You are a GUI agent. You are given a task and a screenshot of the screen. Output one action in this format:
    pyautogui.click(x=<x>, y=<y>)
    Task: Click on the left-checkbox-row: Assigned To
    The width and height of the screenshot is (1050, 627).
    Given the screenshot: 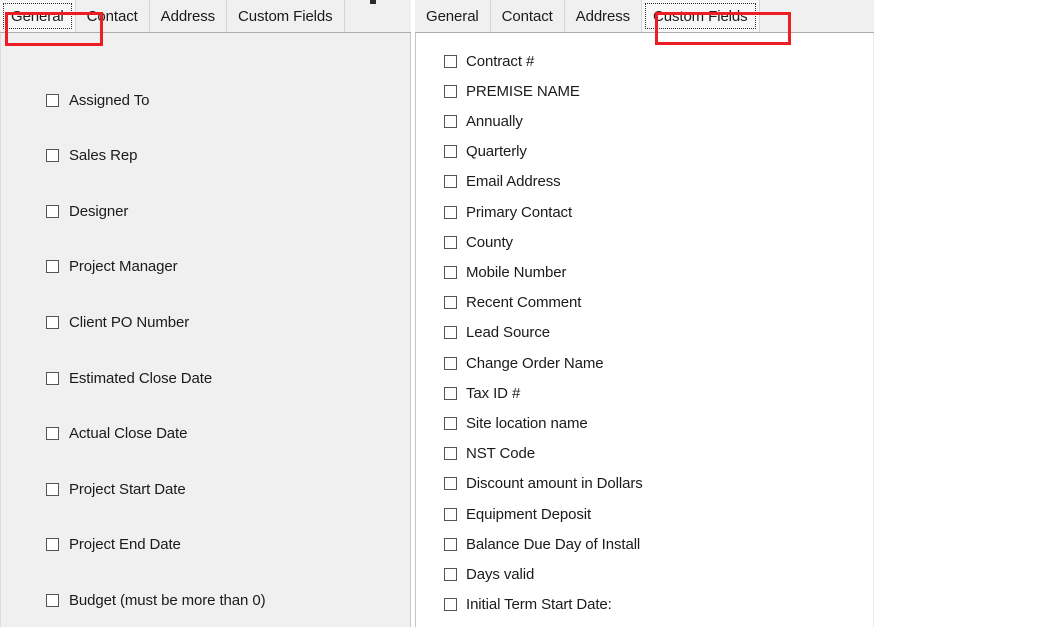 What is the action you would take?
    pyautogui.click(x=97, y=100)
    